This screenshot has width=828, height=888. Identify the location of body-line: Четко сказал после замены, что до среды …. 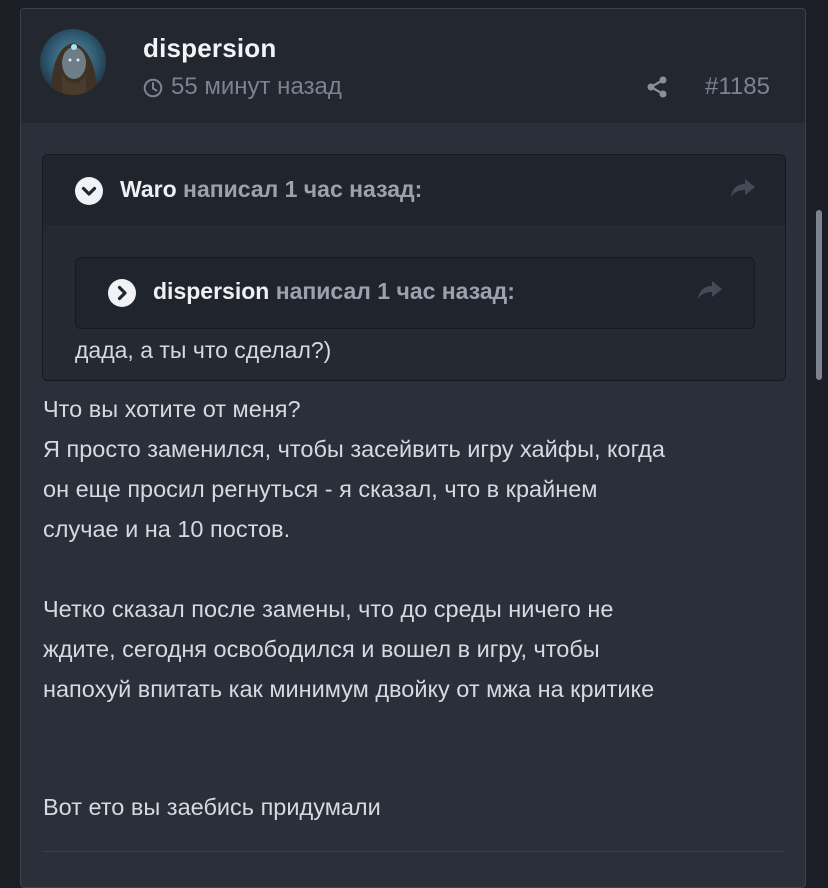
(328, 609).